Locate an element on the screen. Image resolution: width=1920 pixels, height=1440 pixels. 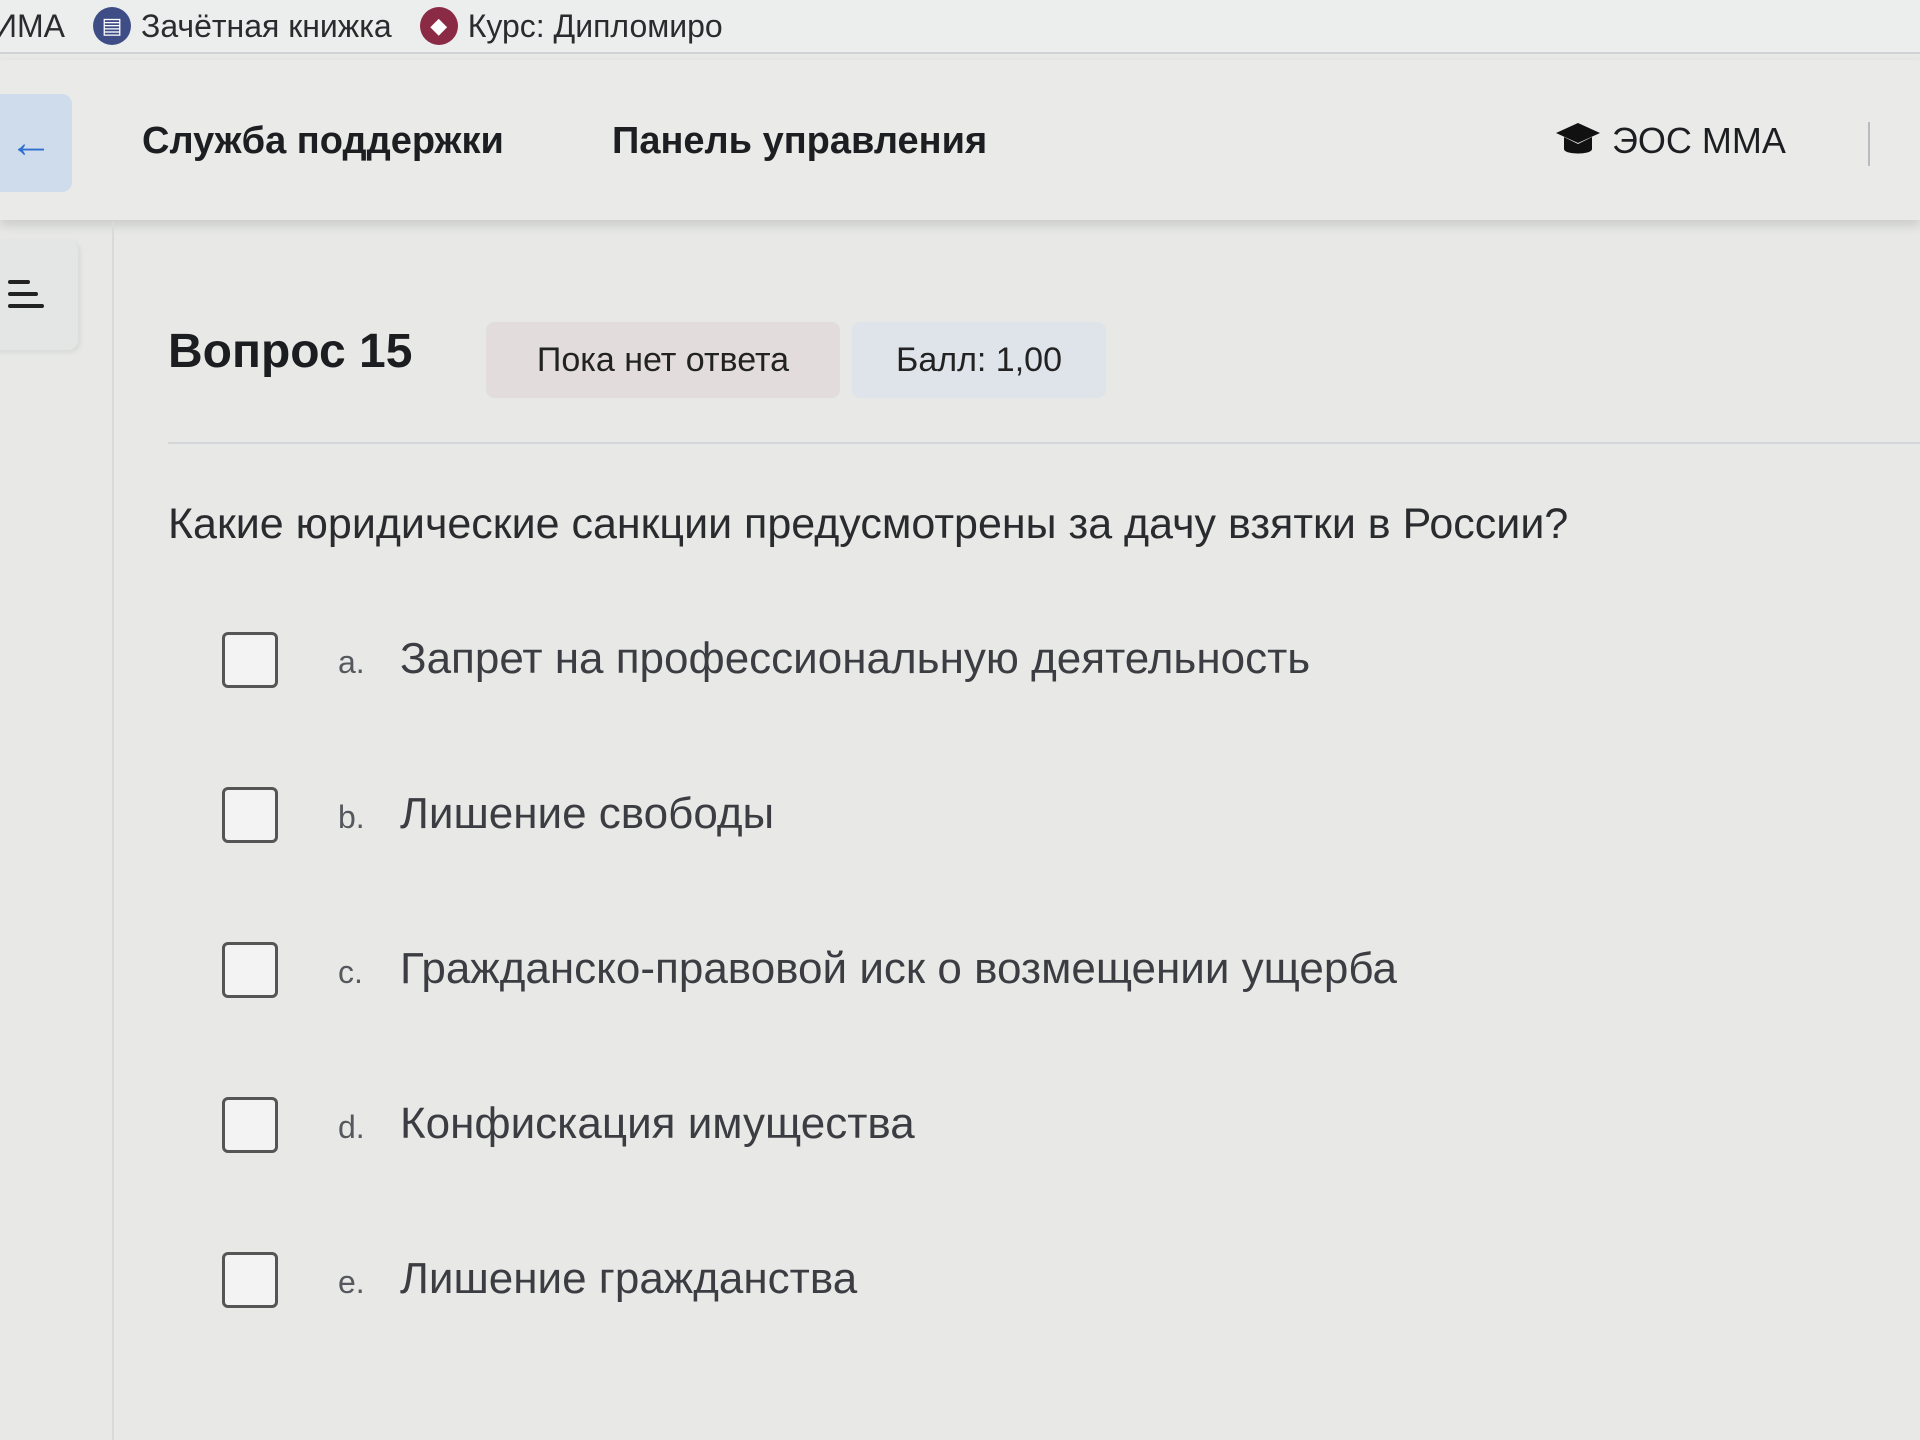
nav-dashboard-link: Панель управления is located at coordinates (799, 141).